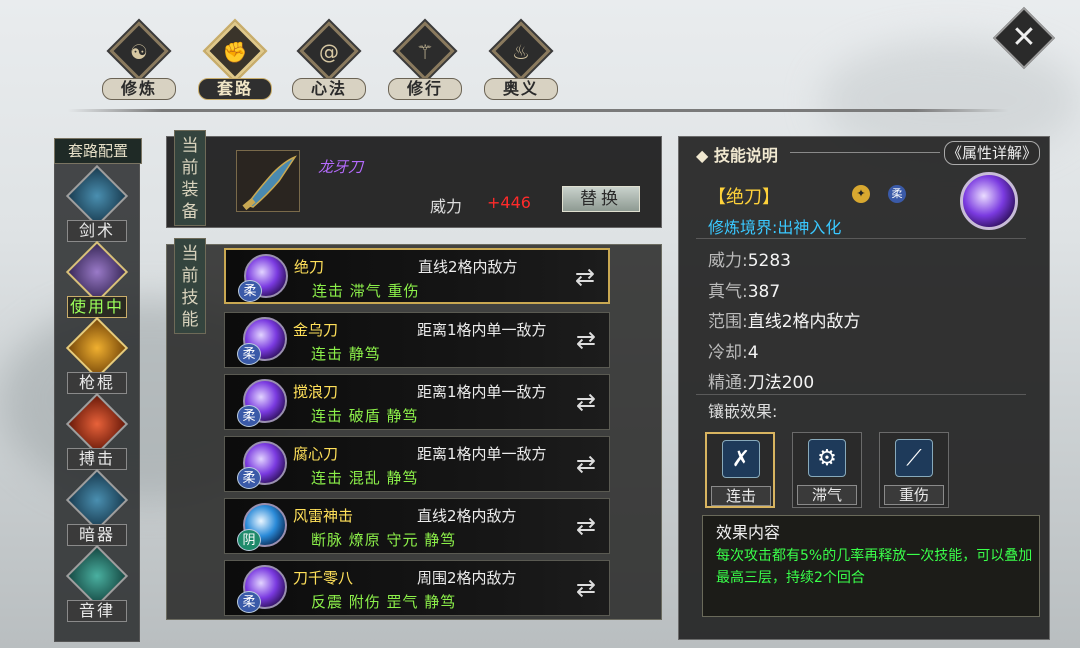  What do you see at coordinates (97, 231) in the screenshot?
I see `category-label: 剑术` at bounding box center [97, 231].